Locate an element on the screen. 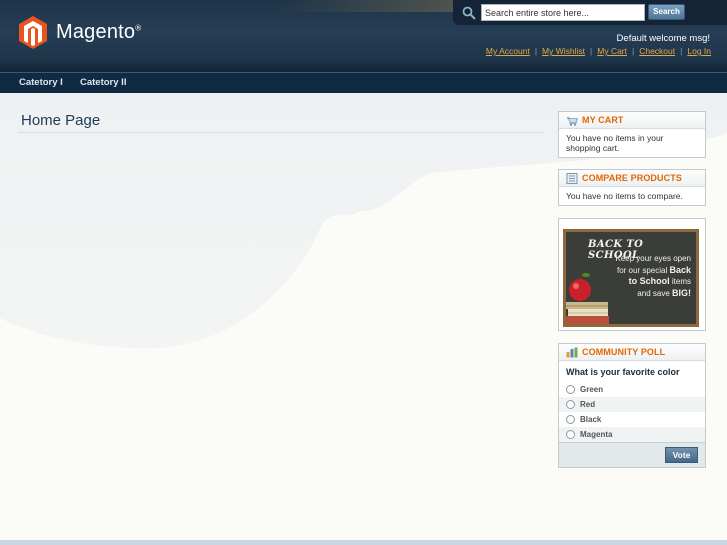  poll-option: Magenta is located at coordinates (632, 434).